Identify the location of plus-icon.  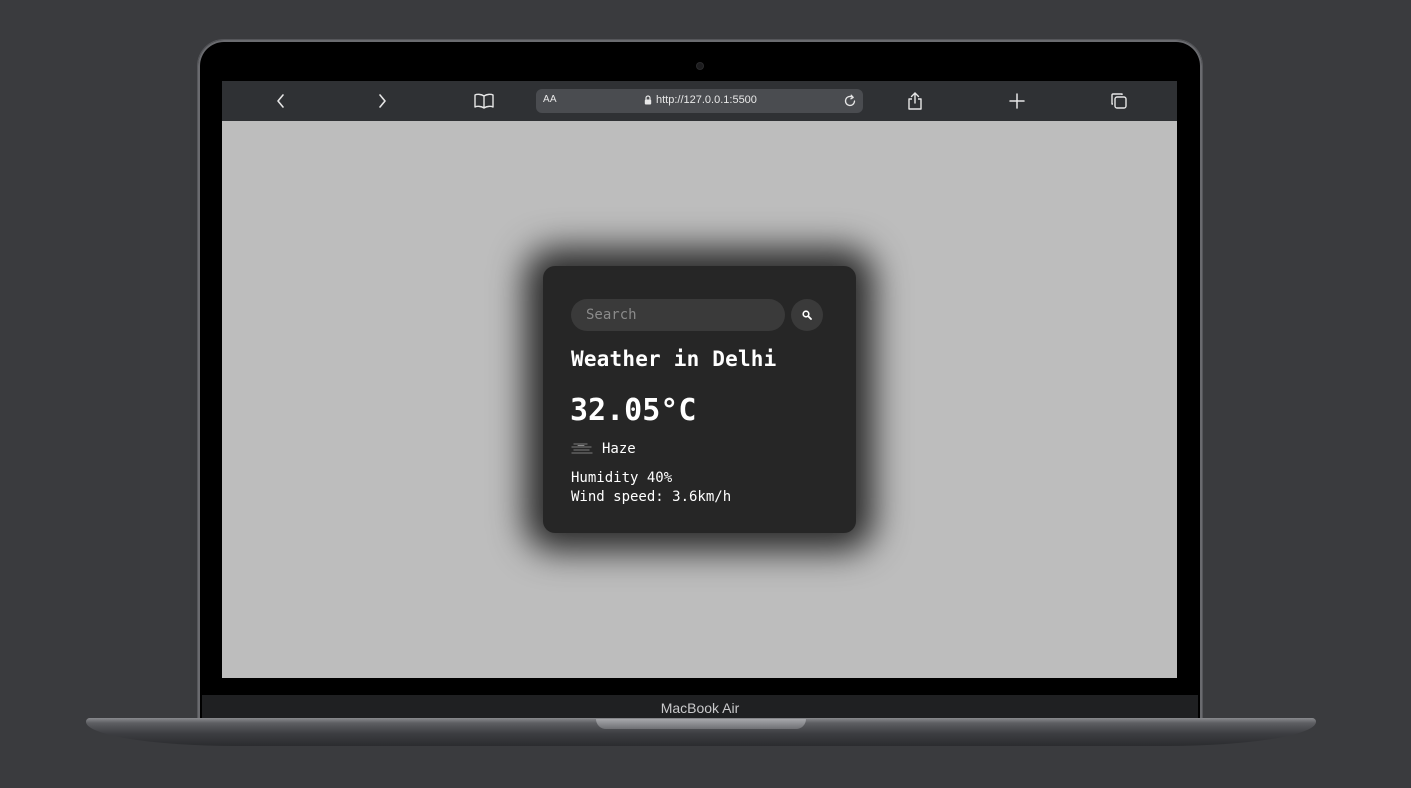
(1017, 101).